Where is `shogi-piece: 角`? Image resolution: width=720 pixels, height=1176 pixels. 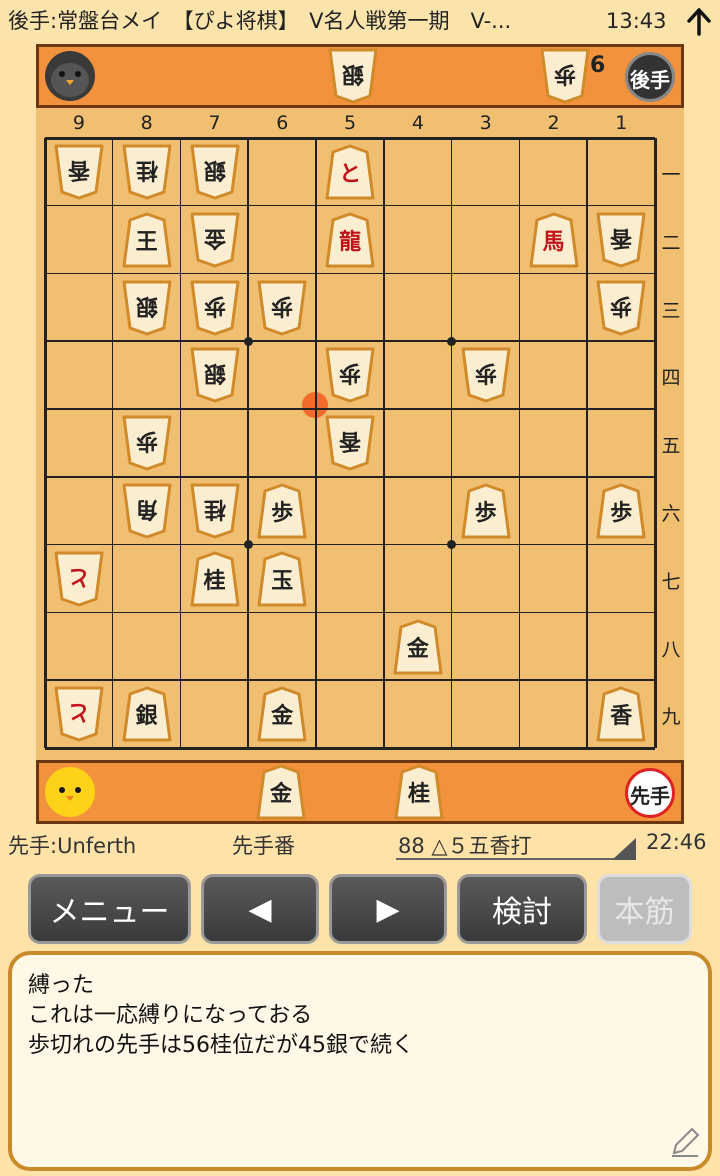 shogi-piece: 角 is located at coordinates (147, 511).